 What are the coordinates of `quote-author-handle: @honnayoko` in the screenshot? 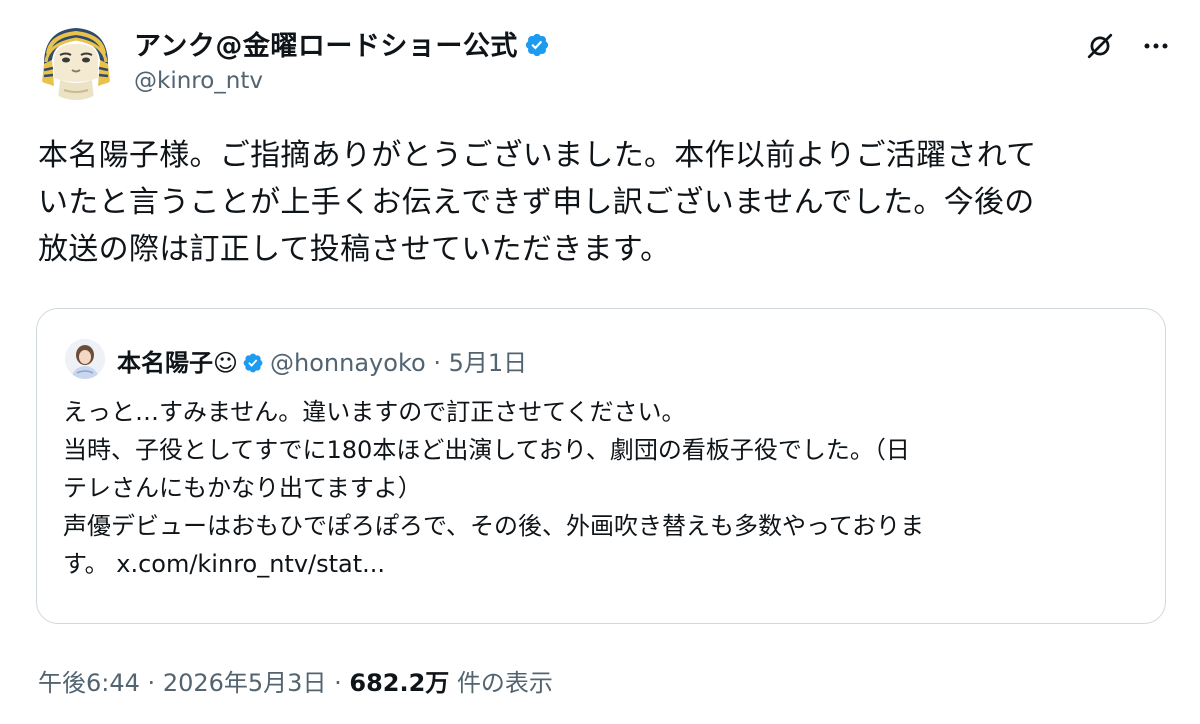 It's located at (348, 363).